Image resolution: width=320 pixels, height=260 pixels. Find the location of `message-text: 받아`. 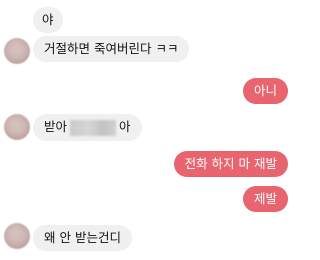

message-text: 받아 is located at coordinates (56, 126).